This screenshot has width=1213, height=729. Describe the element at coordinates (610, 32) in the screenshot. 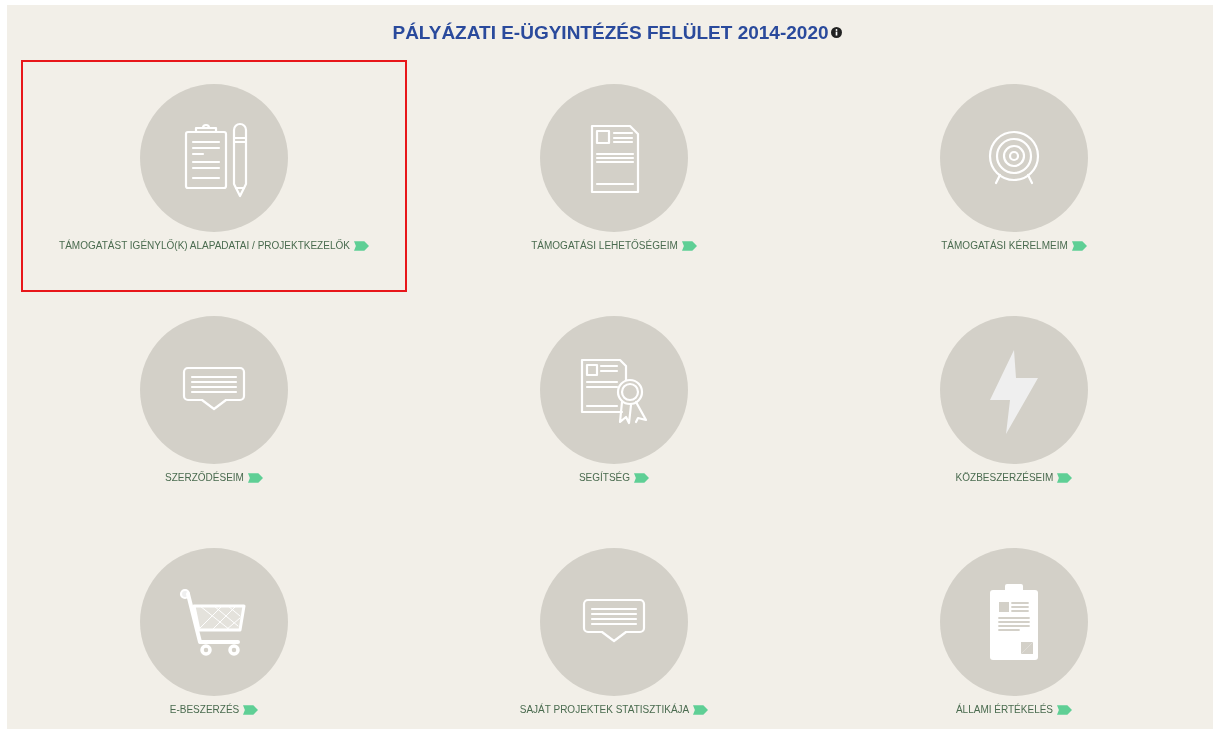

I see `page-title: PÁLYÁZATI E-ÜGYINTÉZÉS FELÜLET 2014-2020` at that location.